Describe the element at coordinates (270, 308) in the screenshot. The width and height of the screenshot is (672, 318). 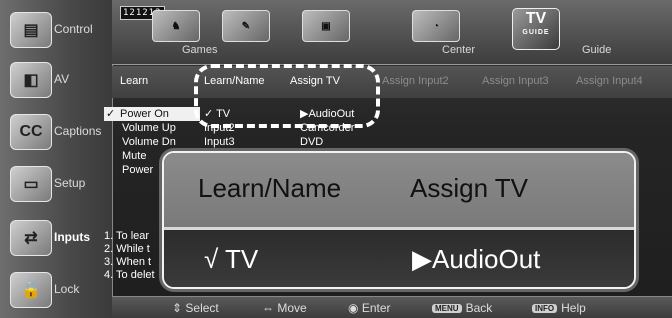
I see `leftright-icon: ⇔` at that location.